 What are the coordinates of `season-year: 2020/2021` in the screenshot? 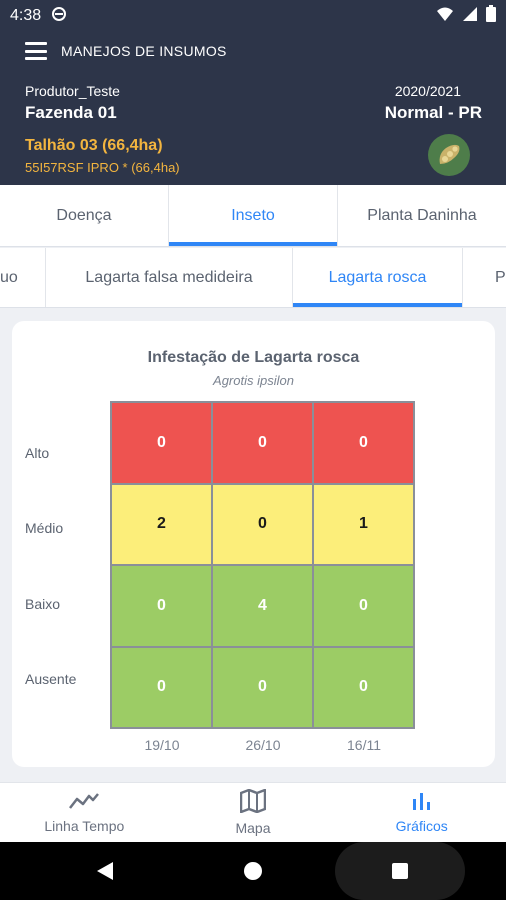 It's located at (427, 91).